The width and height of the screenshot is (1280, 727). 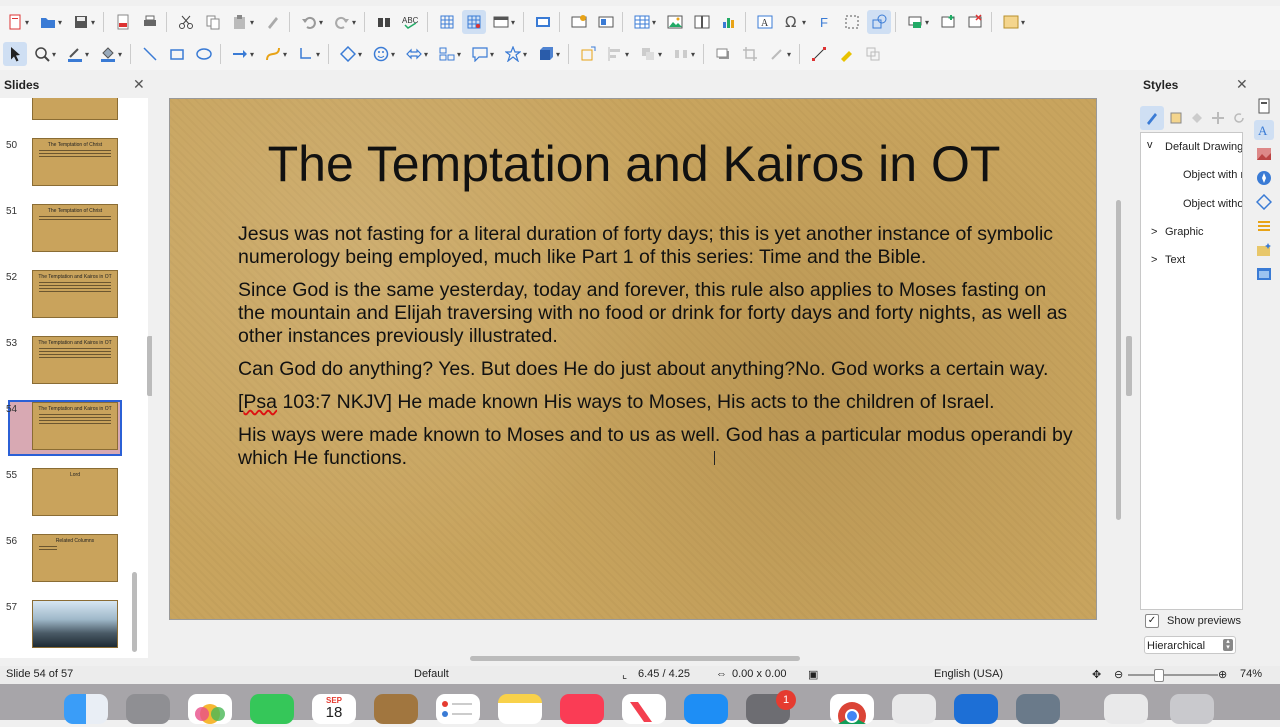 What do you see at coordinates (15, 22) in the screenshot?
I see `new-icon` at bounding box center [15, 22].